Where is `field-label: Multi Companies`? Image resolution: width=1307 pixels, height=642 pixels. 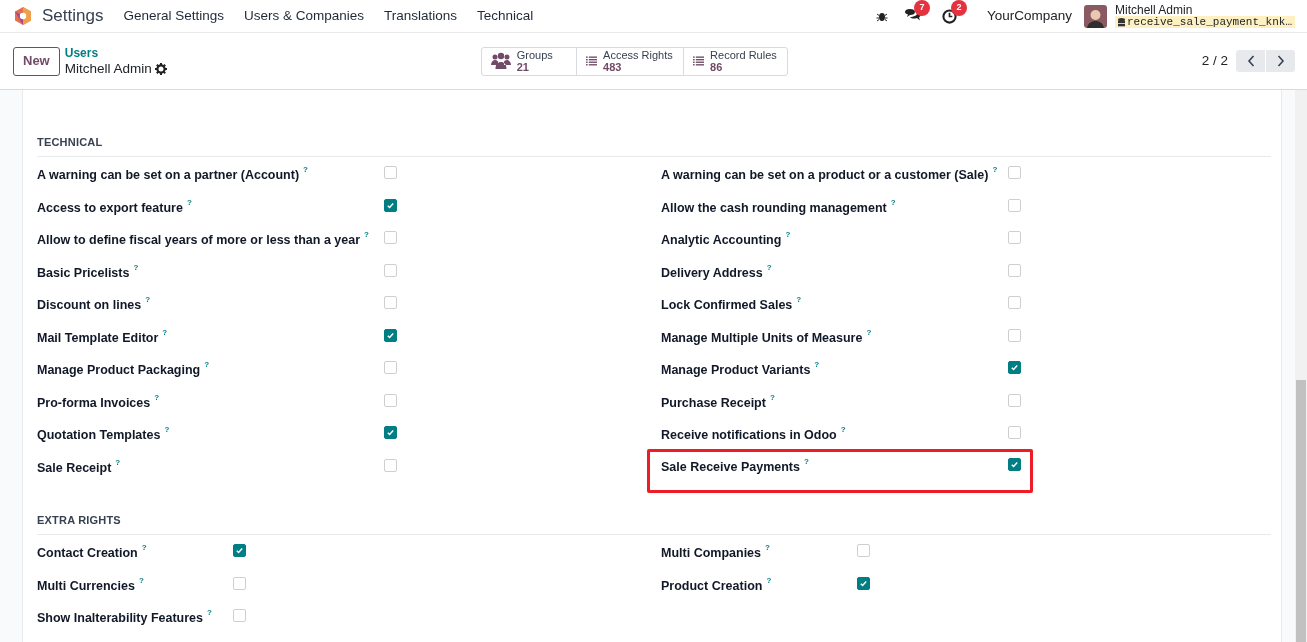 field-label: Multi Companies is located at coordinates (711, 554).